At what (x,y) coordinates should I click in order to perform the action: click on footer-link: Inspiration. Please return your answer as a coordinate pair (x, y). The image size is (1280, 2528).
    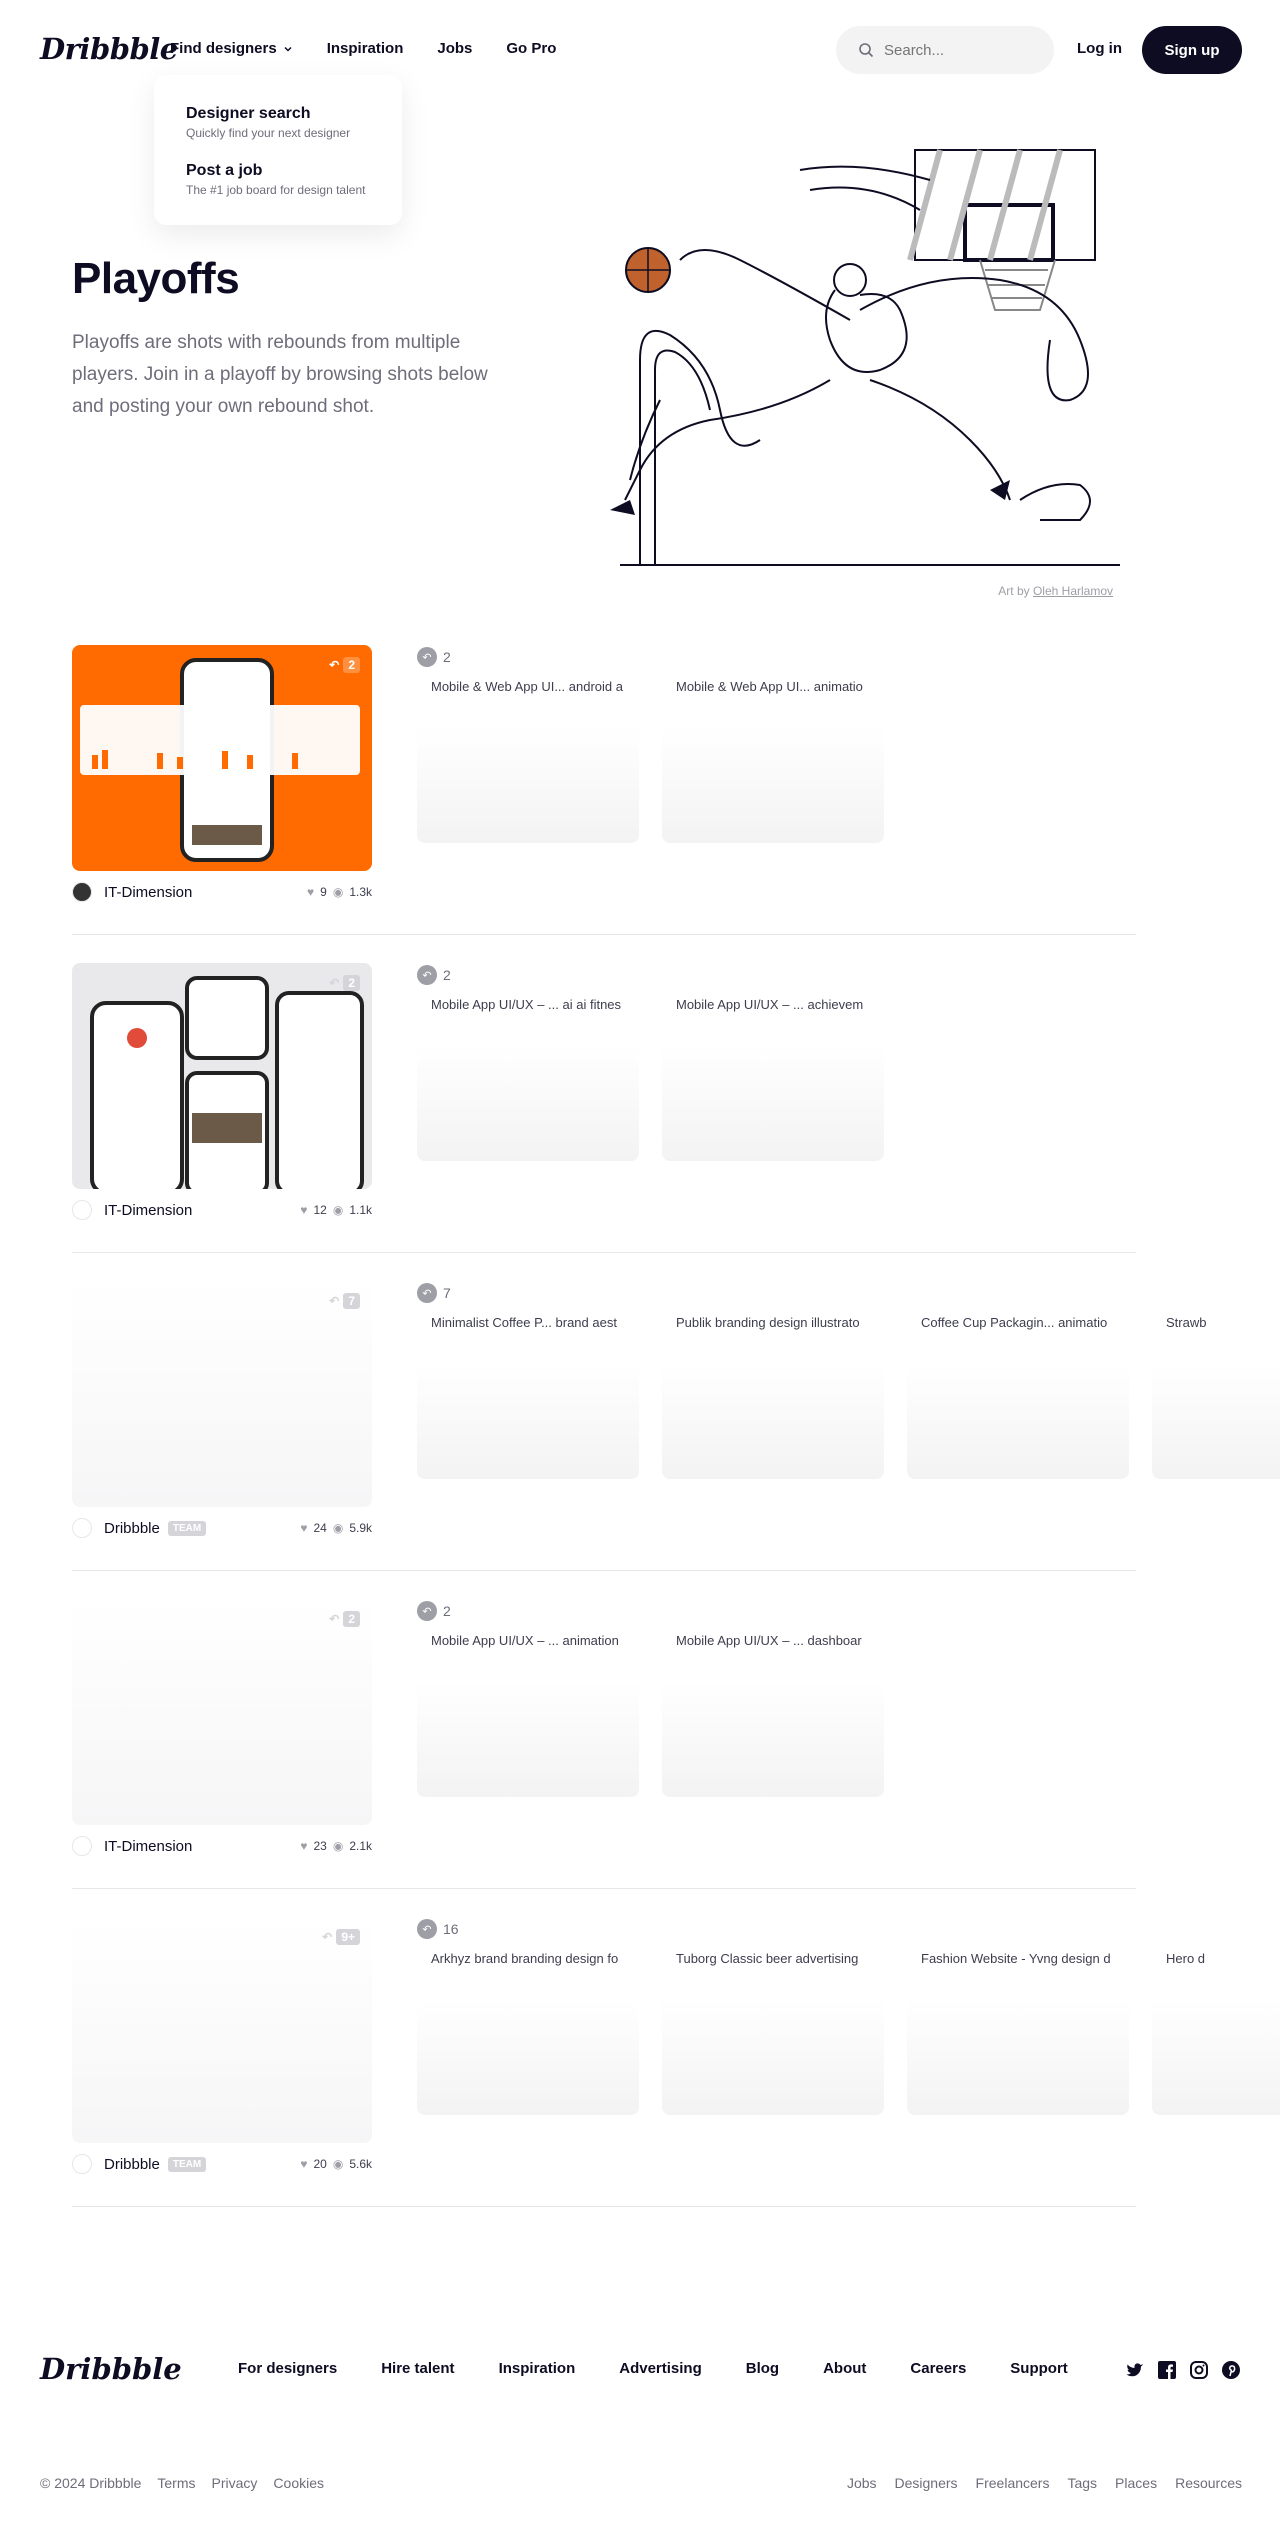
    Looking at the image, I should click on (537, 2368).